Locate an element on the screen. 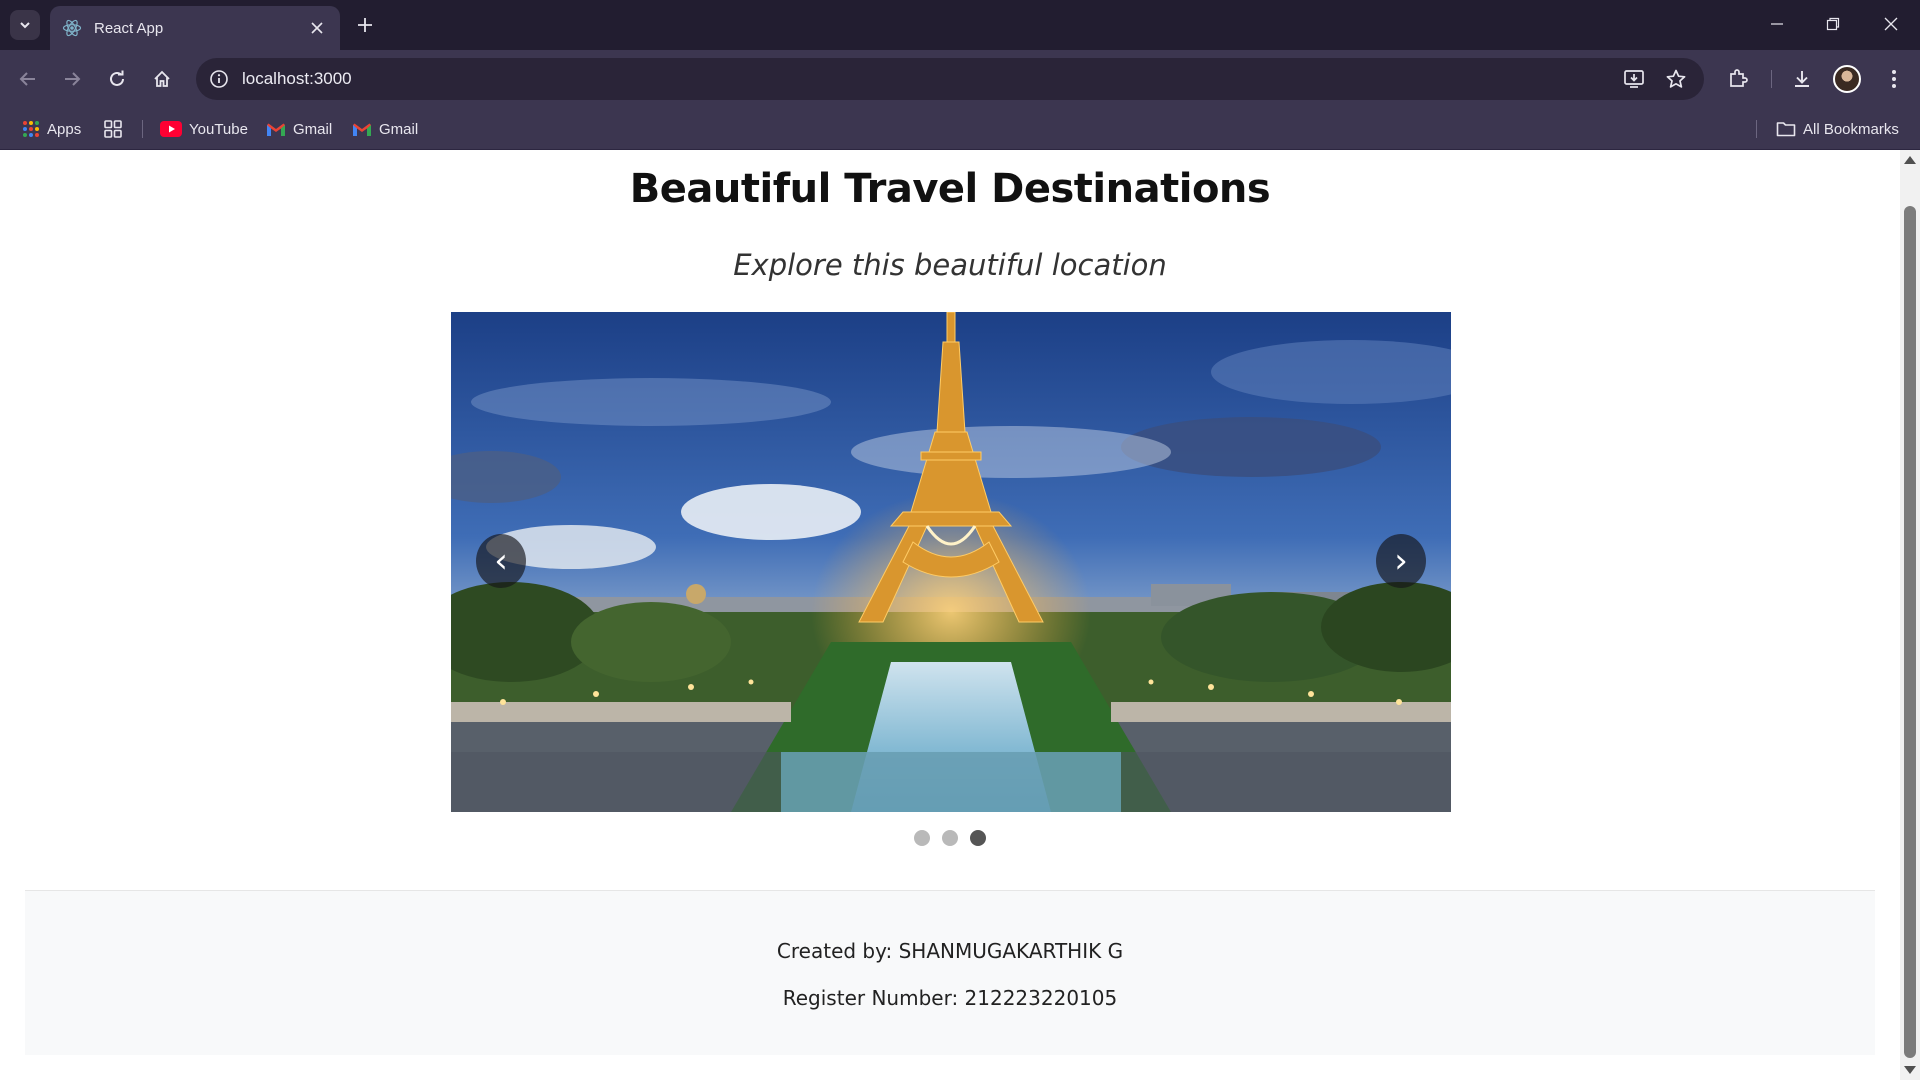 The image size is (1920, 1080). home-icon is located at coordinates (162, 78).